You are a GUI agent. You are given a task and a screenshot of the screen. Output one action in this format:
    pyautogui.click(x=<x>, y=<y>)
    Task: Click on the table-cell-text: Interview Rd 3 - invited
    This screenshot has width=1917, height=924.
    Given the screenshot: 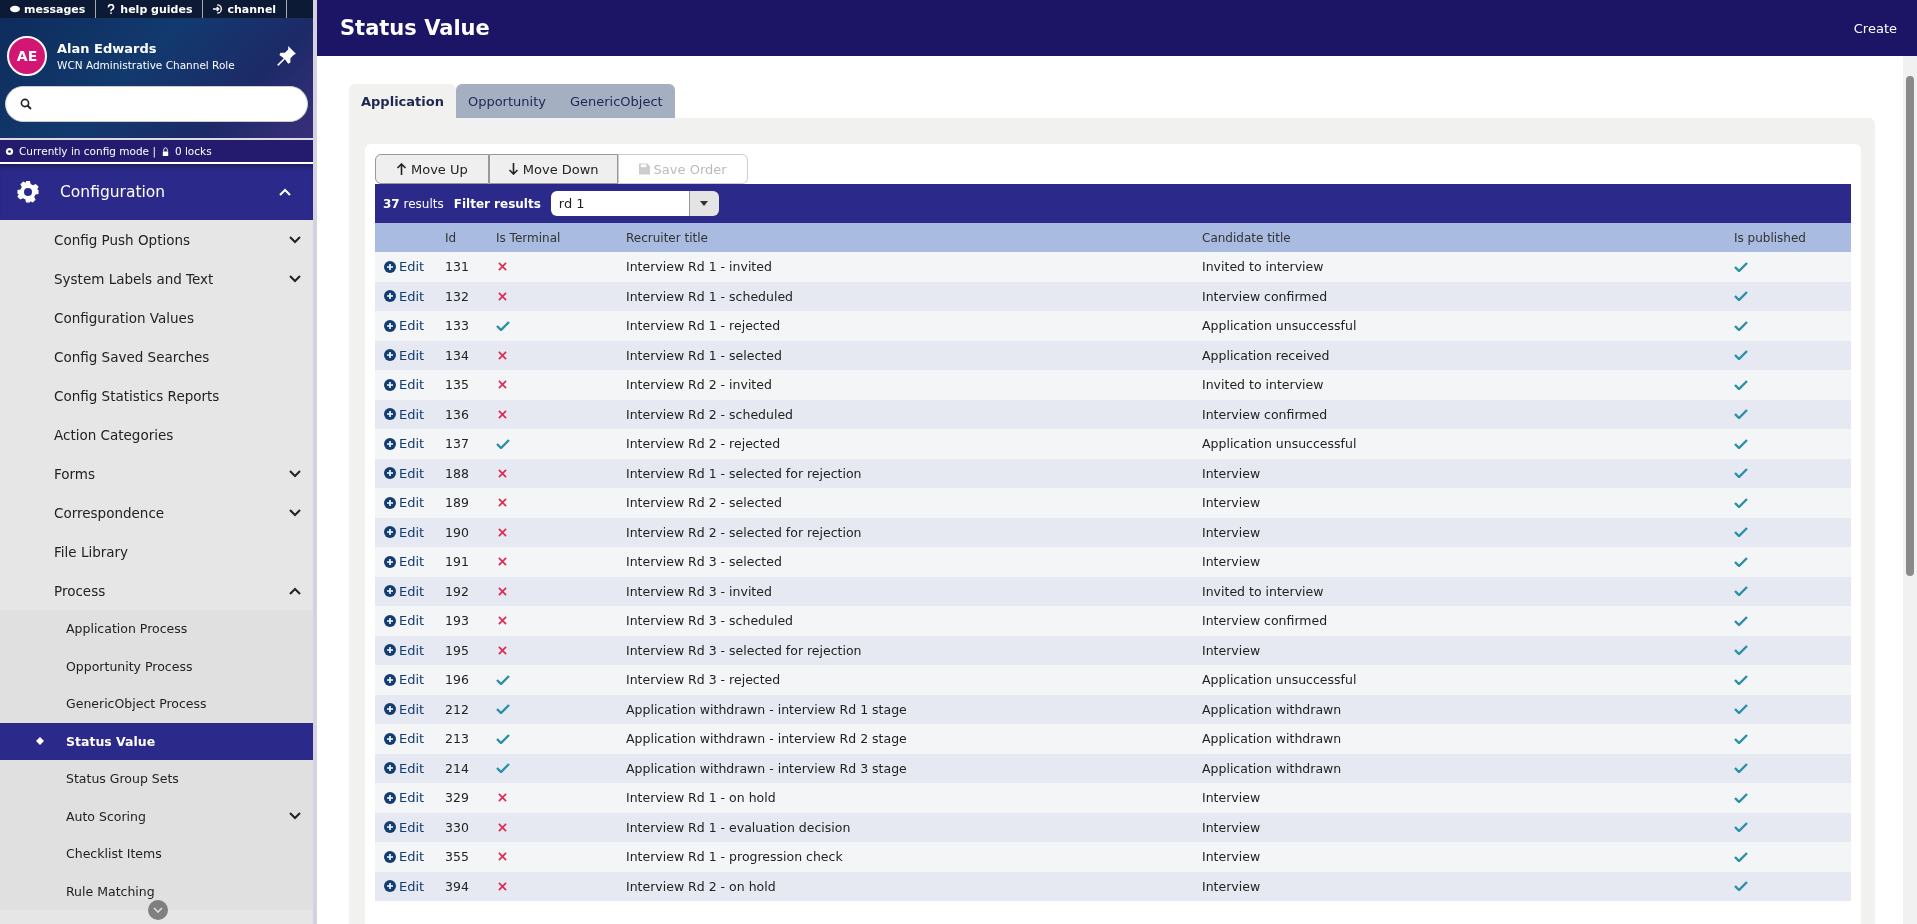 What is the action you would take?
    pyautogui.click(x=699, y=591)
    